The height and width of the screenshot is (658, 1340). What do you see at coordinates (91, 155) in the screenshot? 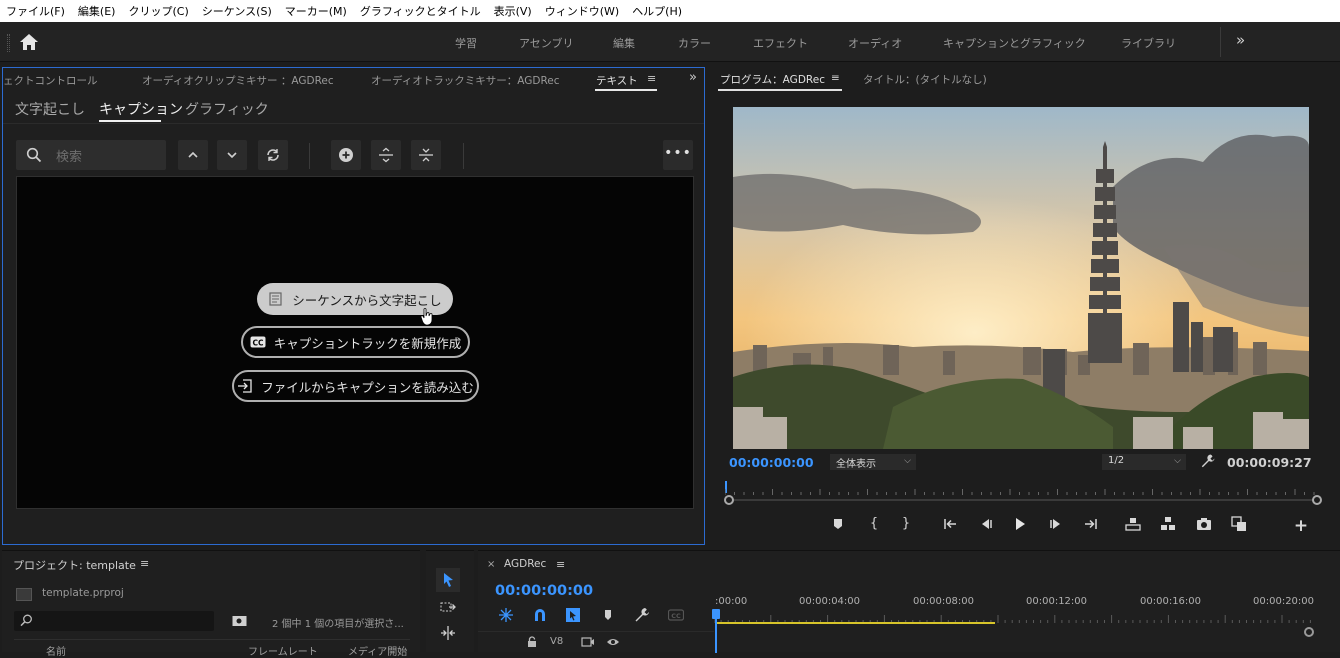
I see `search-input: 検索` at bounding box center [91, 155].